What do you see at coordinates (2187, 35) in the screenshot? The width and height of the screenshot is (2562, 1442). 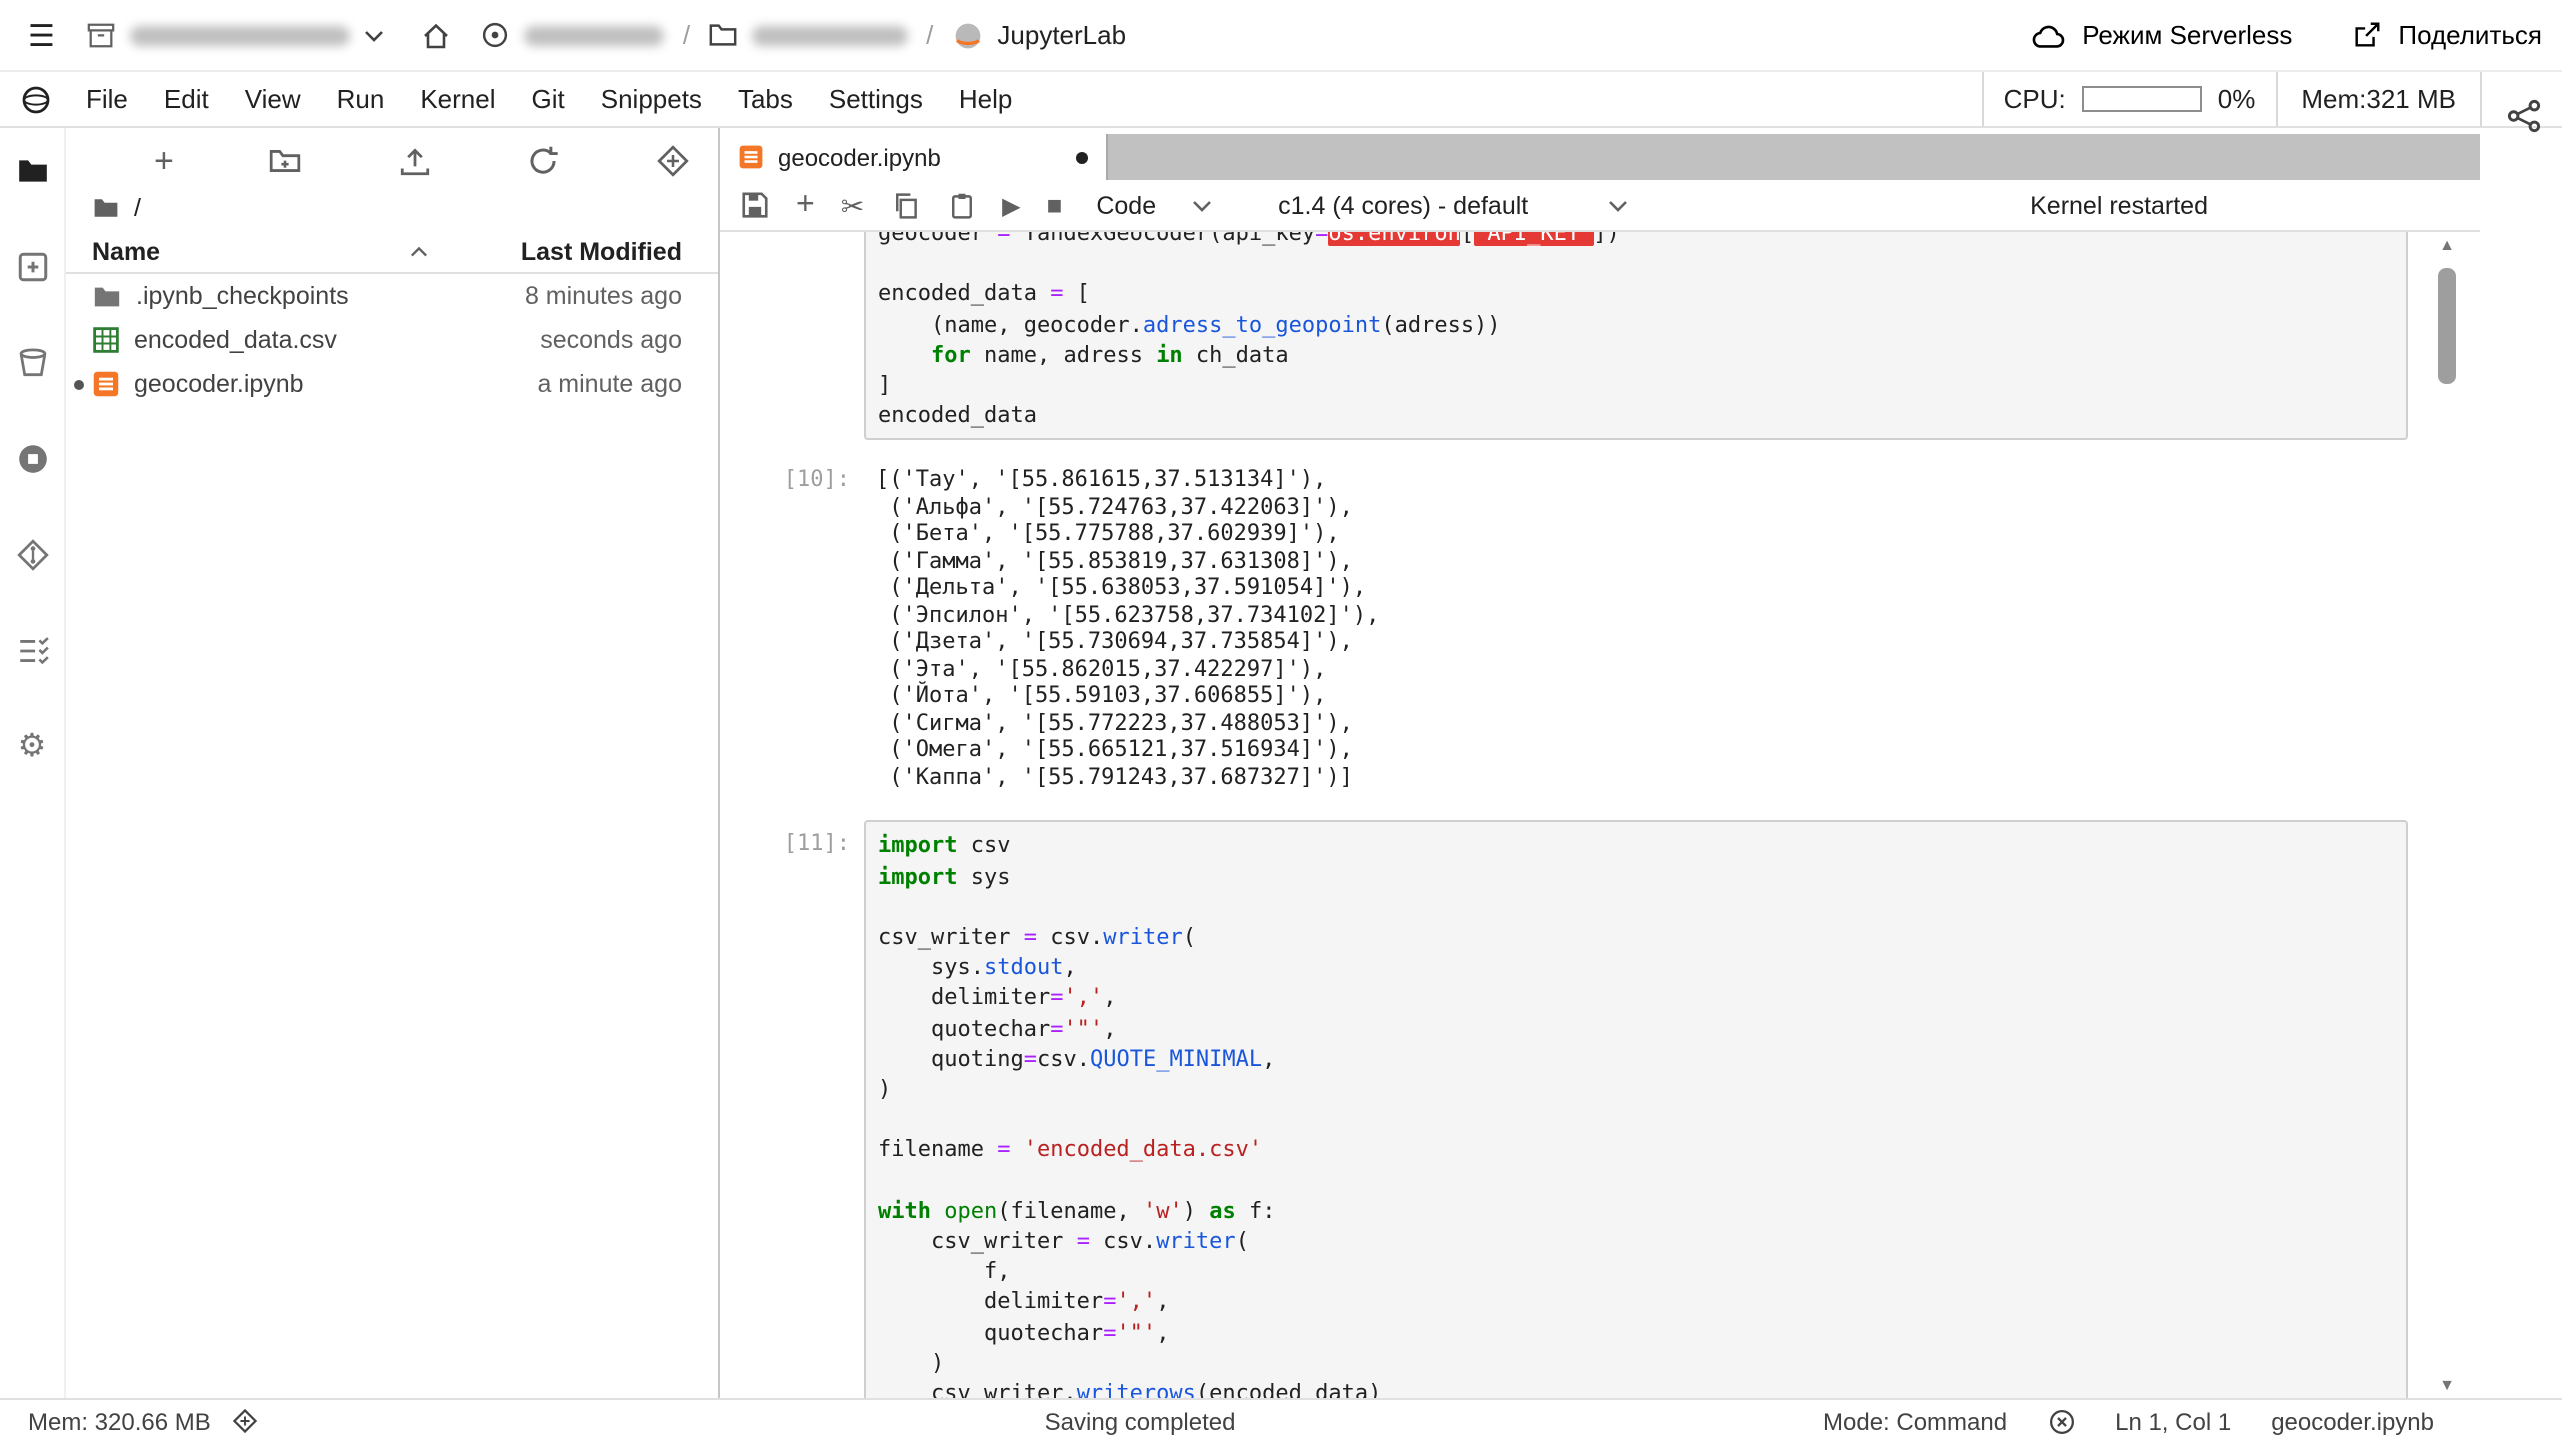 I see `serverless-label: Режим Serverless` at bounding box center [2187, 35].